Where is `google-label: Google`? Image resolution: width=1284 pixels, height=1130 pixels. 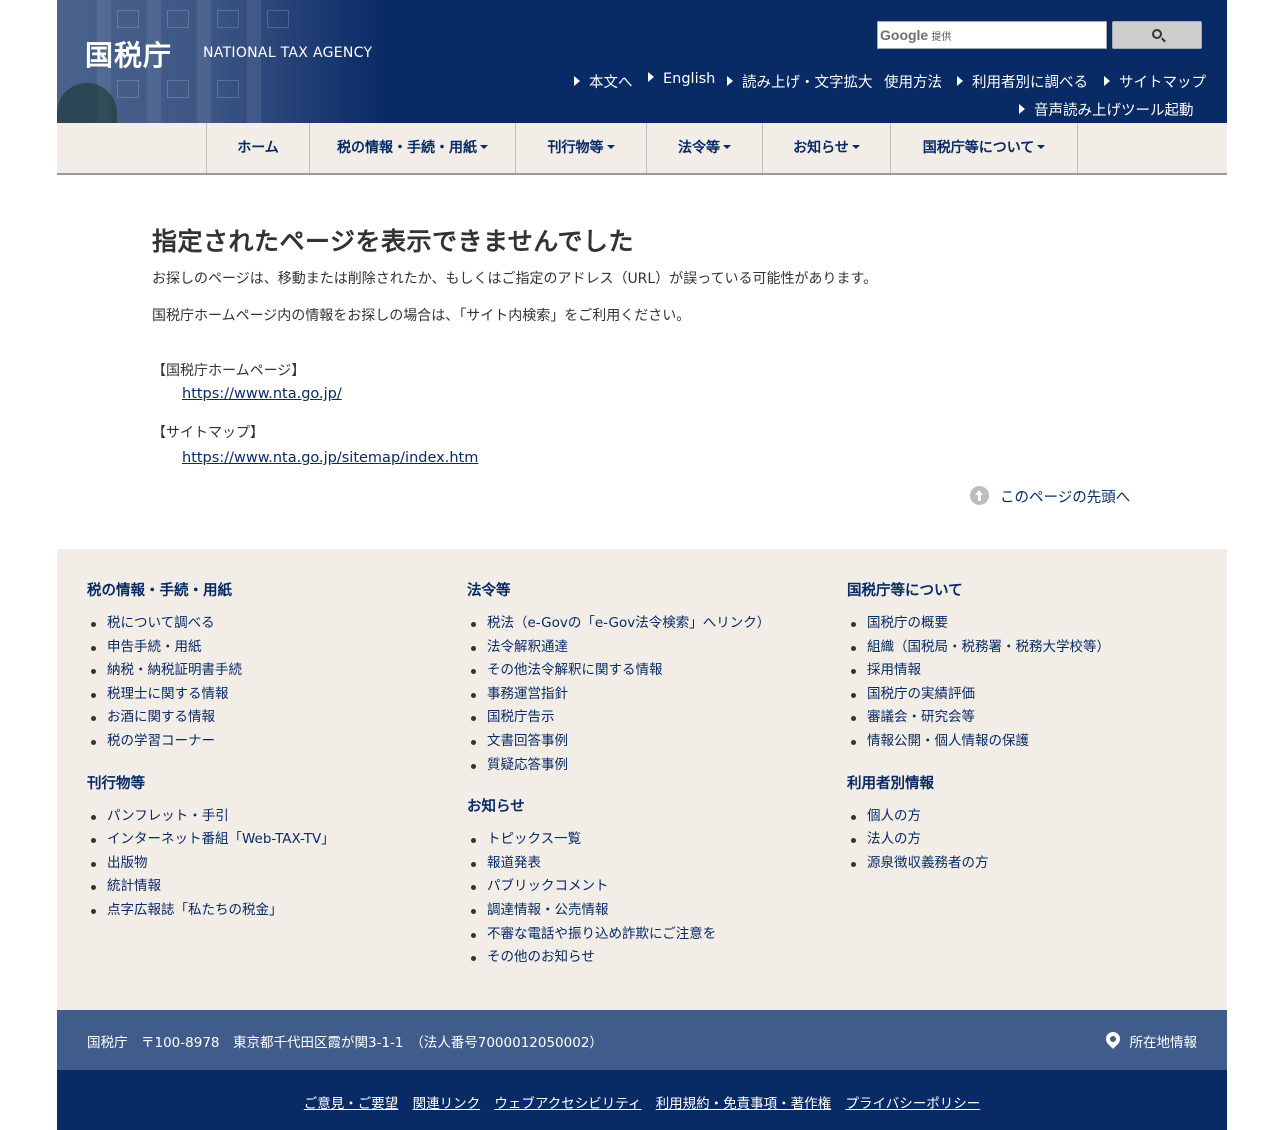
google-label: Google is located at coordinates (904, 35).